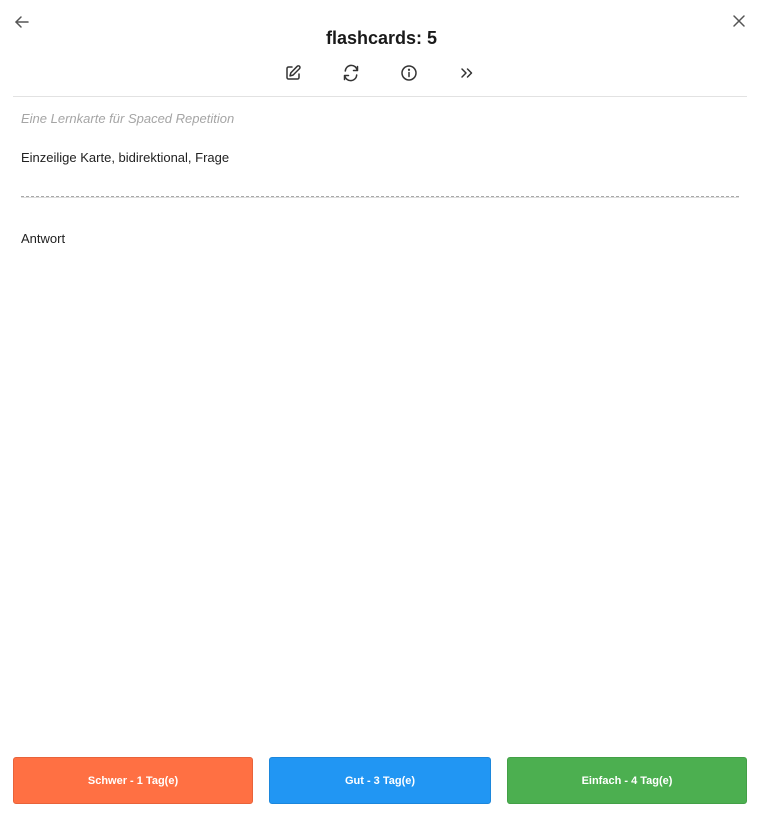  Describe the element at coordinates (739, 21) in the screenshot. I see `close-icon` at that location.